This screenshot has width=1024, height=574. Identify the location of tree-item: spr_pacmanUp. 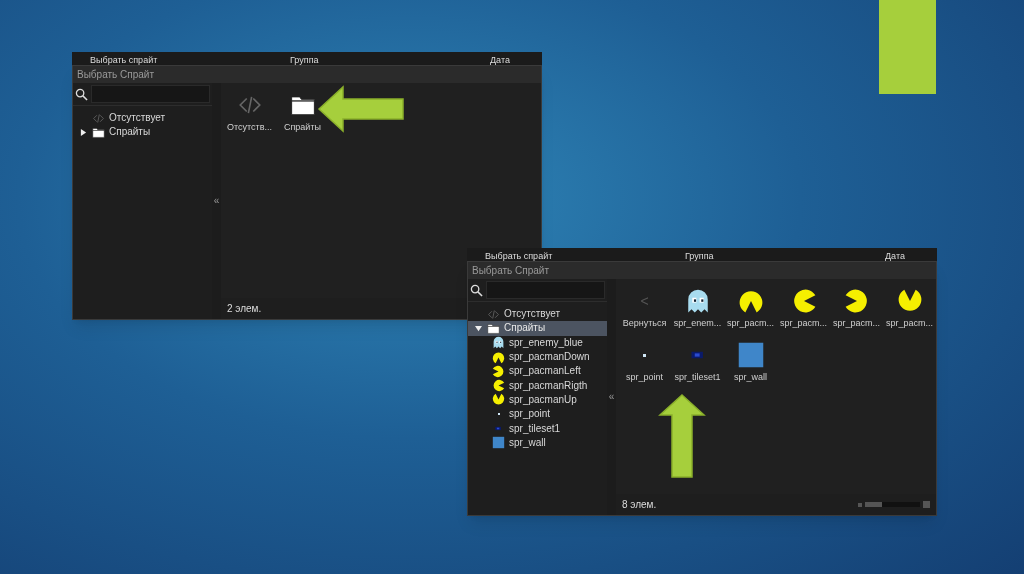
(537, 400).